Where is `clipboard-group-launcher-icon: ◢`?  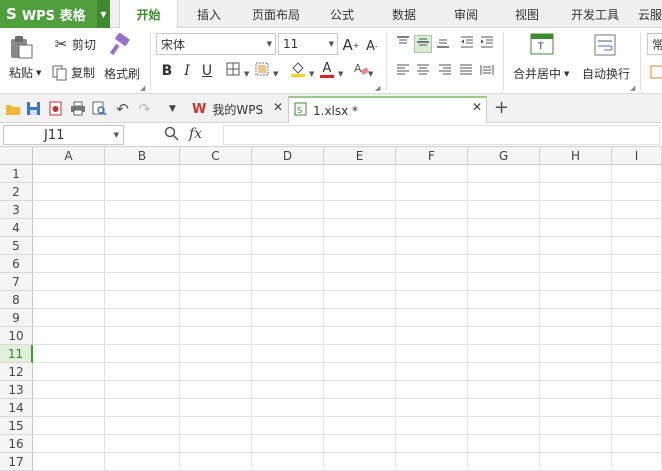
clipboard-group-launcher-icon: ◢ is located at coordinates (142, 88).